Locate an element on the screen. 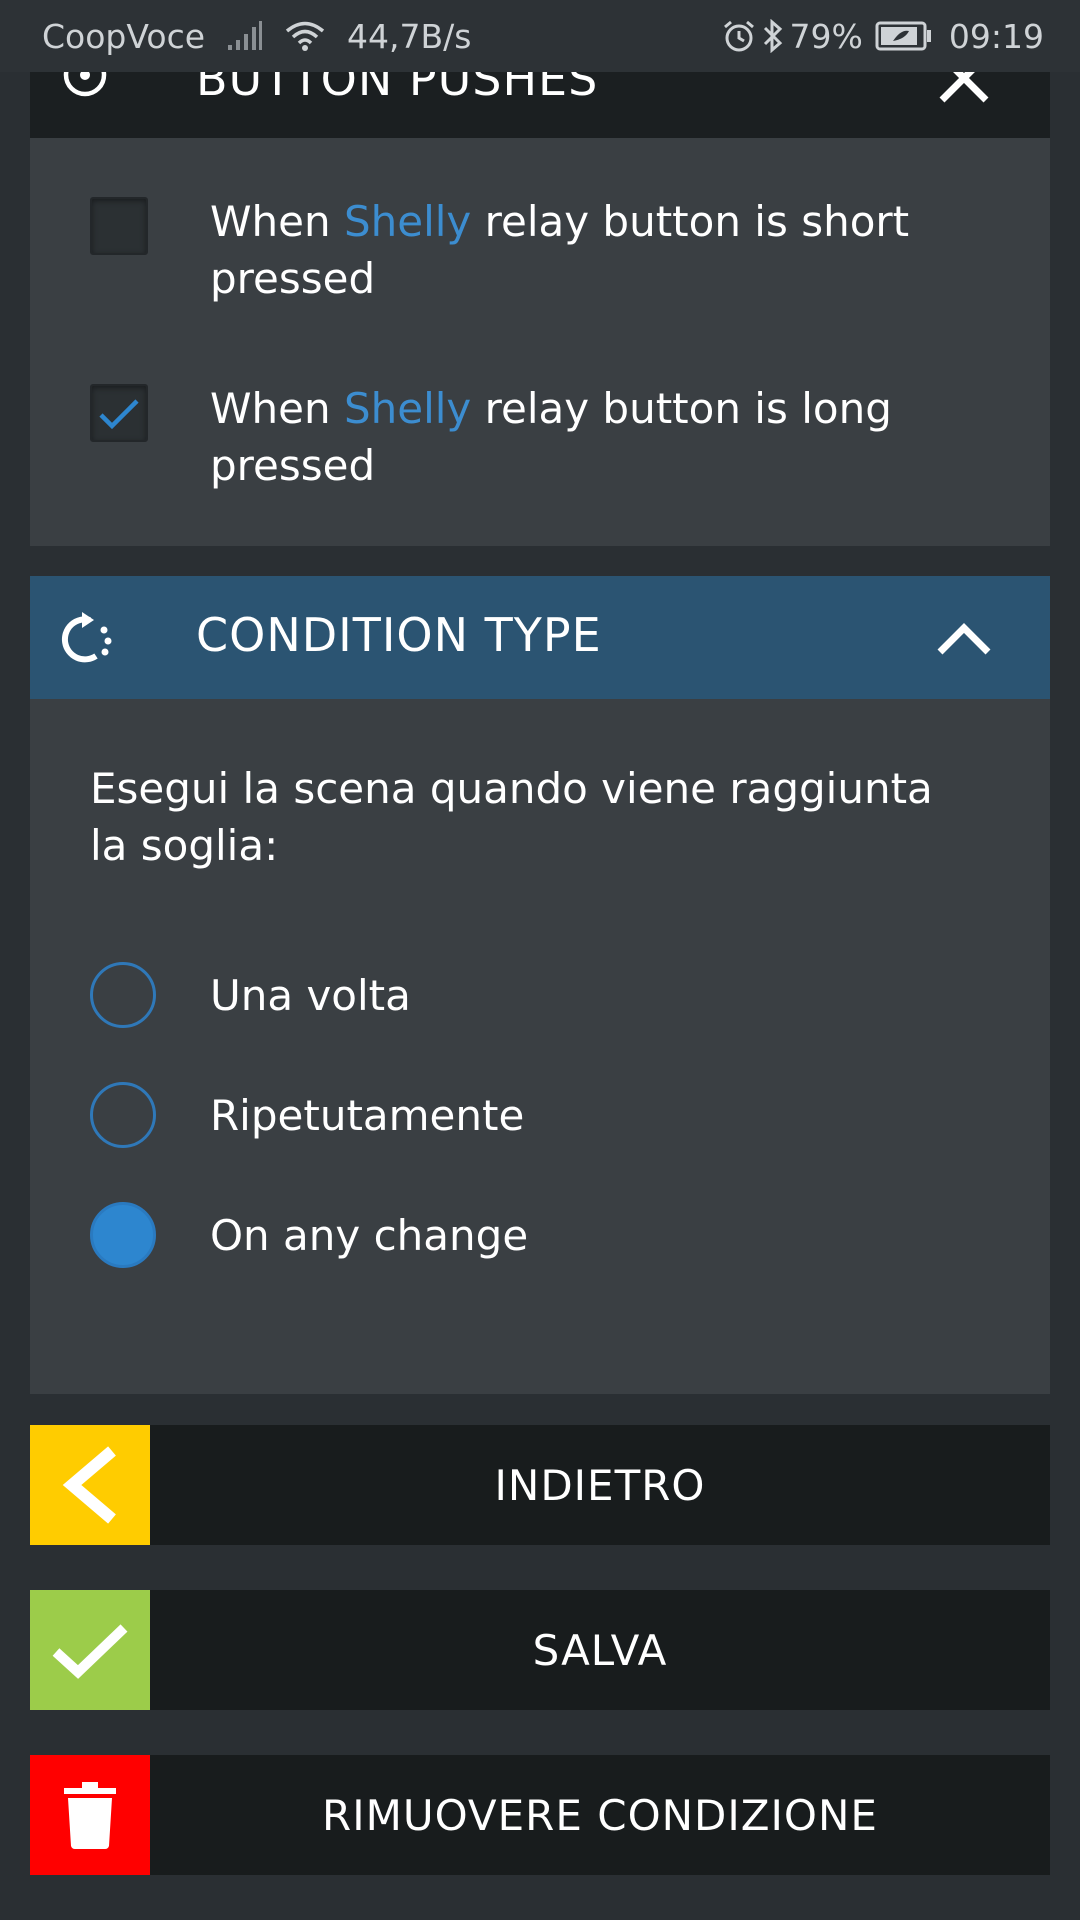 The image size is (1080, 1920). radio-any-change-label: On any change is located at coordinates (369, 1235).